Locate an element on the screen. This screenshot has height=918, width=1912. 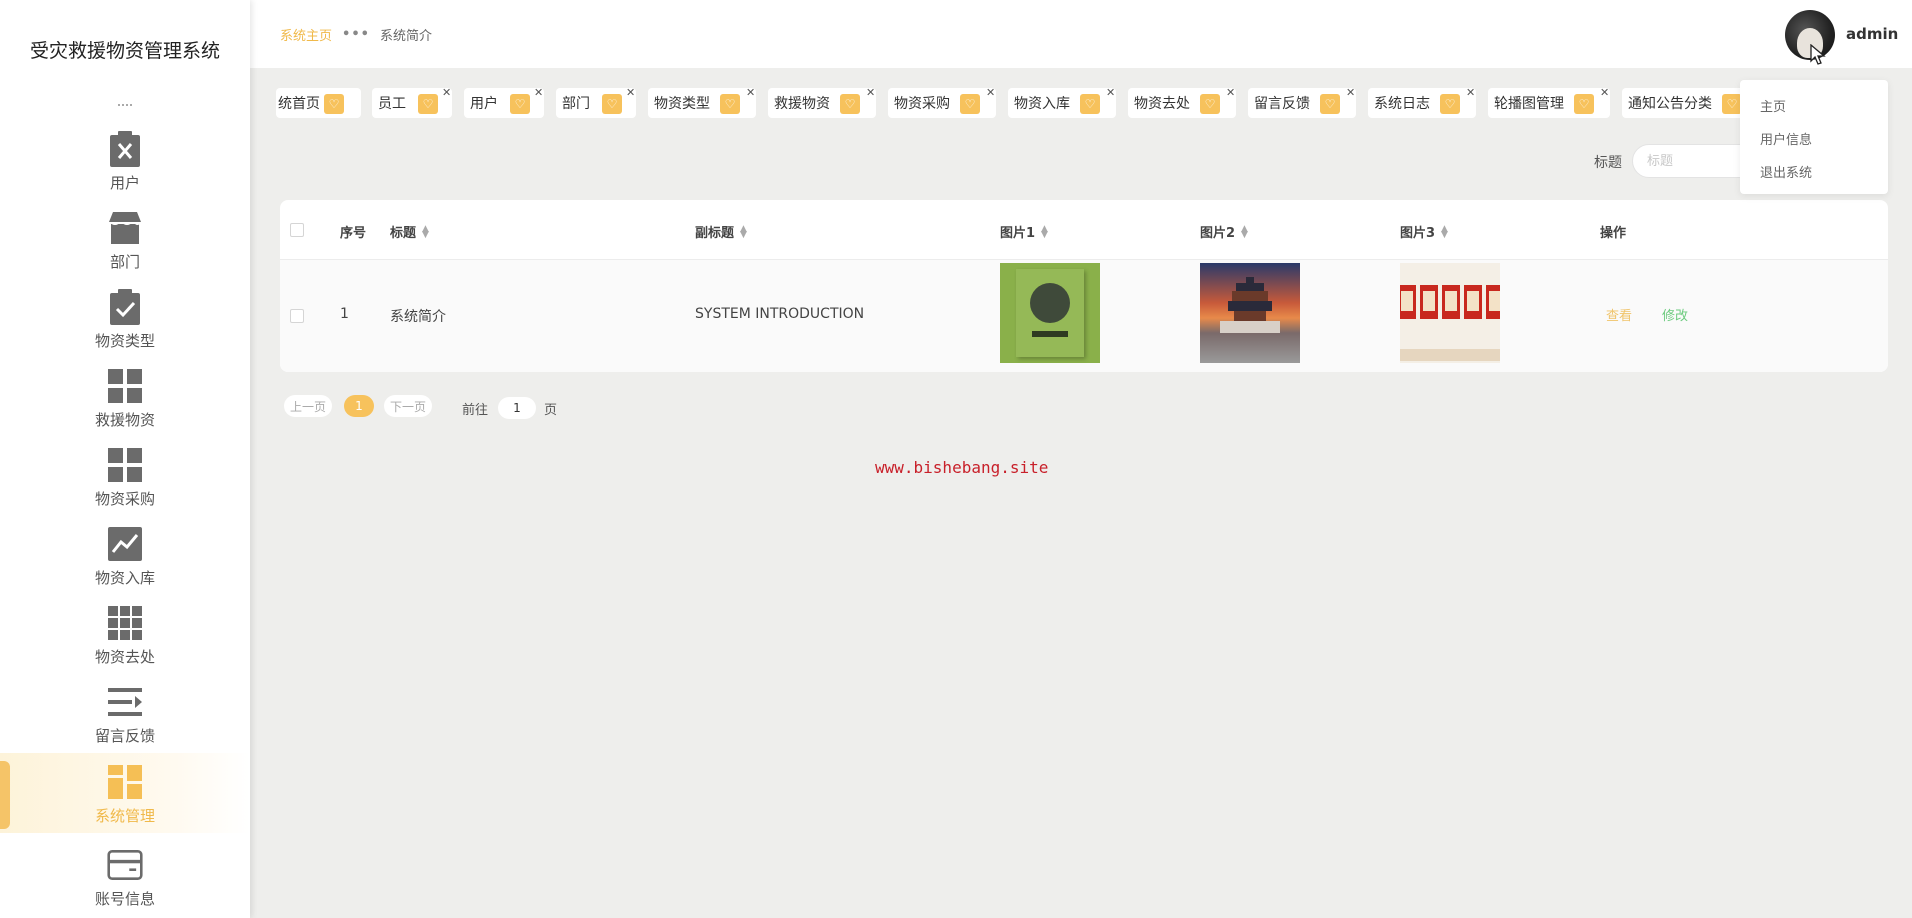
sidebar-item-user: 用户 is located at coordinates (125, 169).